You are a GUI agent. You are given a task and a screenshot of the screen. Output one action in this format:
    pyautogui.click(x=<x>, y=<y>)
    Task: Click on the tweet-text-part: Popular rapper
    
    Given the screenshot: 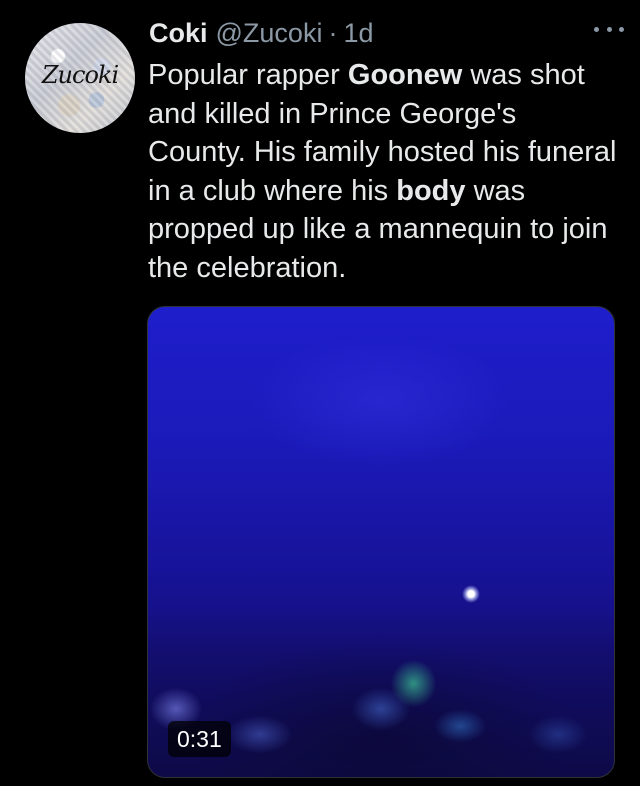 What is the action you would take?
    pyautogui.click(x=248, y=75)
    